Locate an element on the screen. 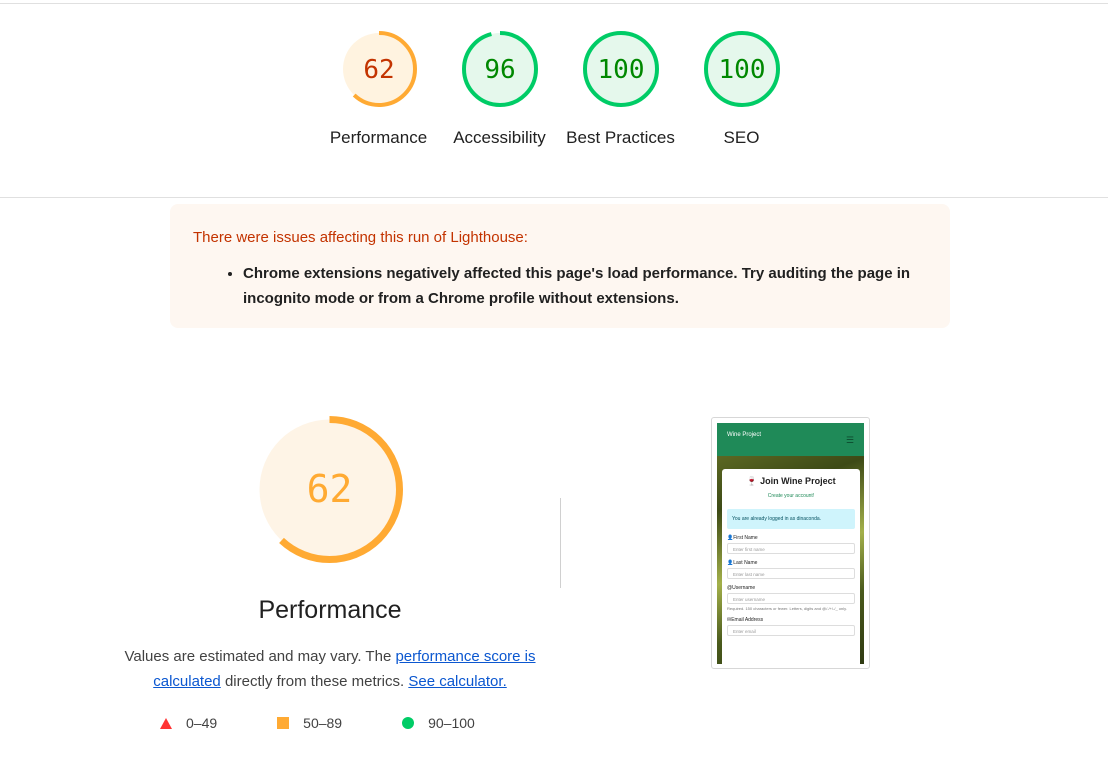 The height and width of the screenshot is (772, 1108). screenshot-field-input: Enter last name is located at coordinates (791, 573).